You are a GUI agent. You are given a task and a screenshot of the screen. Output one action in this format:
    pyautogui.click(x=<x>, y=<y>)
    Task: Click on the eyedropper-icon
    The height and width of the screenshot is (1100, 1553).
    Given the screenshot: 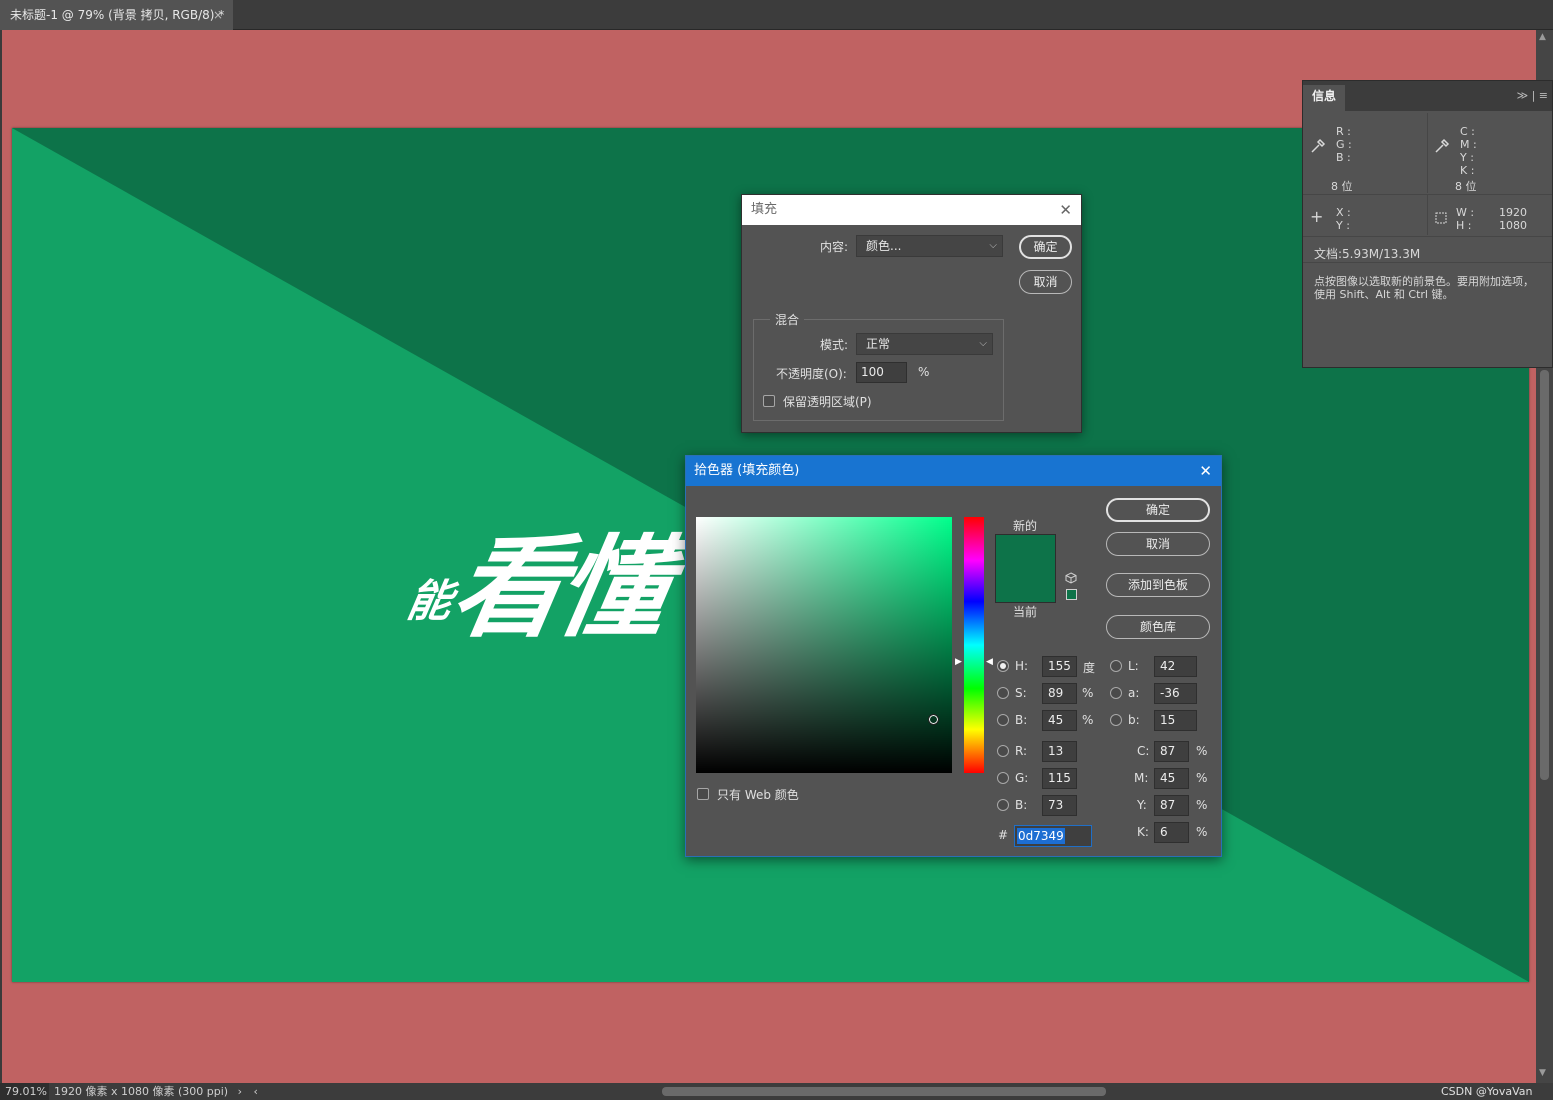 What is the action you would take?
    pyautogui.click(x=1442, y=145)
    